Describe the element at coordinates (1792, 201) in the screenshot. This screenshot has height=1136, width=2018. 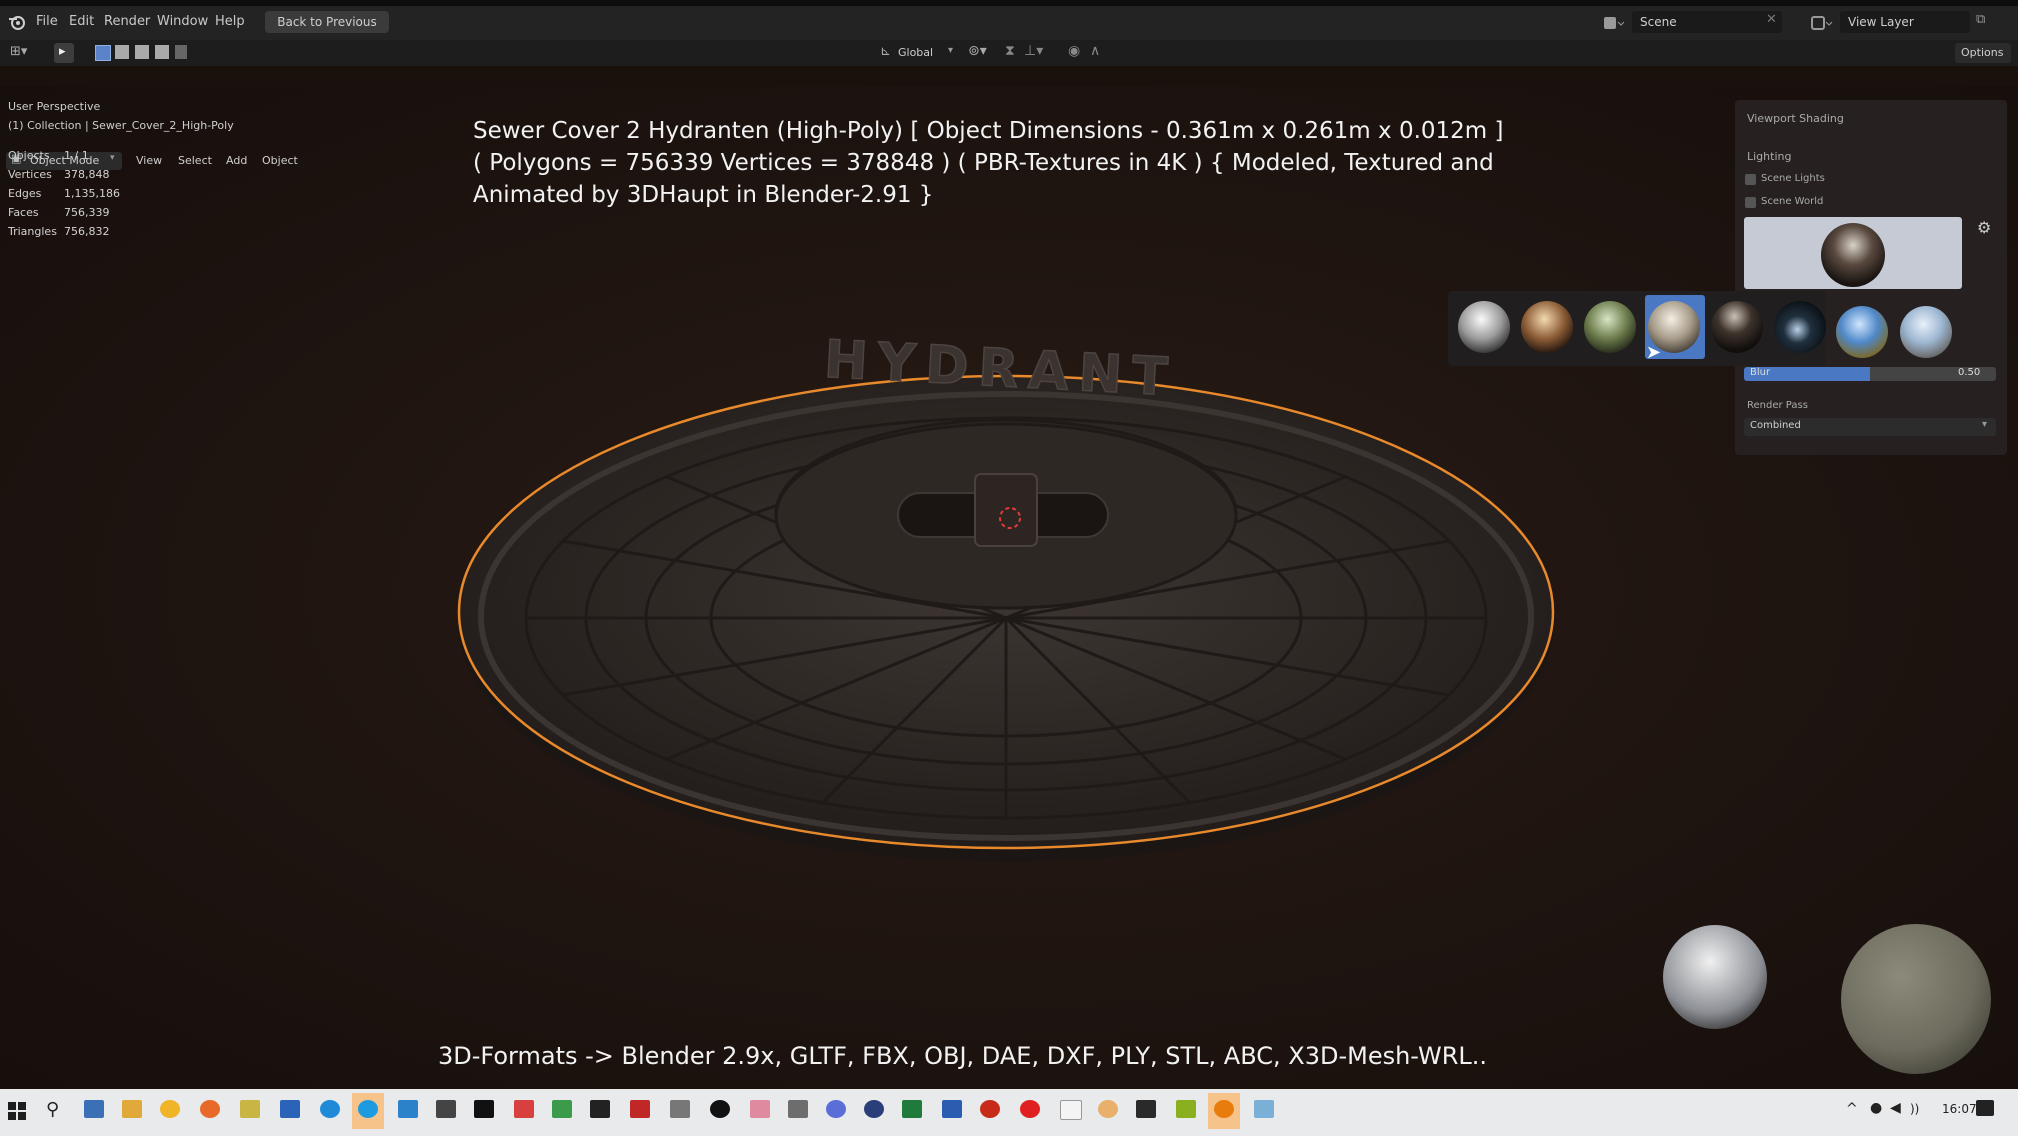
I see `scene-world-label: Scene World` at that location.